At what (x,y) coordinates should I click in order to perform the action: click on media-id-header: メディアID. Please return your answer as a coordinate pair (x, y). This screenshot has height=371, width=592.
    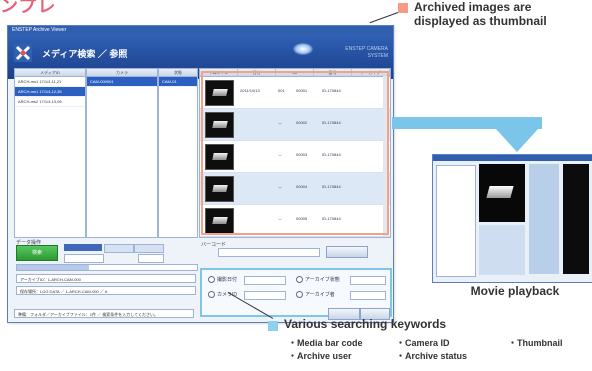
    Looking at the image, I should click on (50, 73).